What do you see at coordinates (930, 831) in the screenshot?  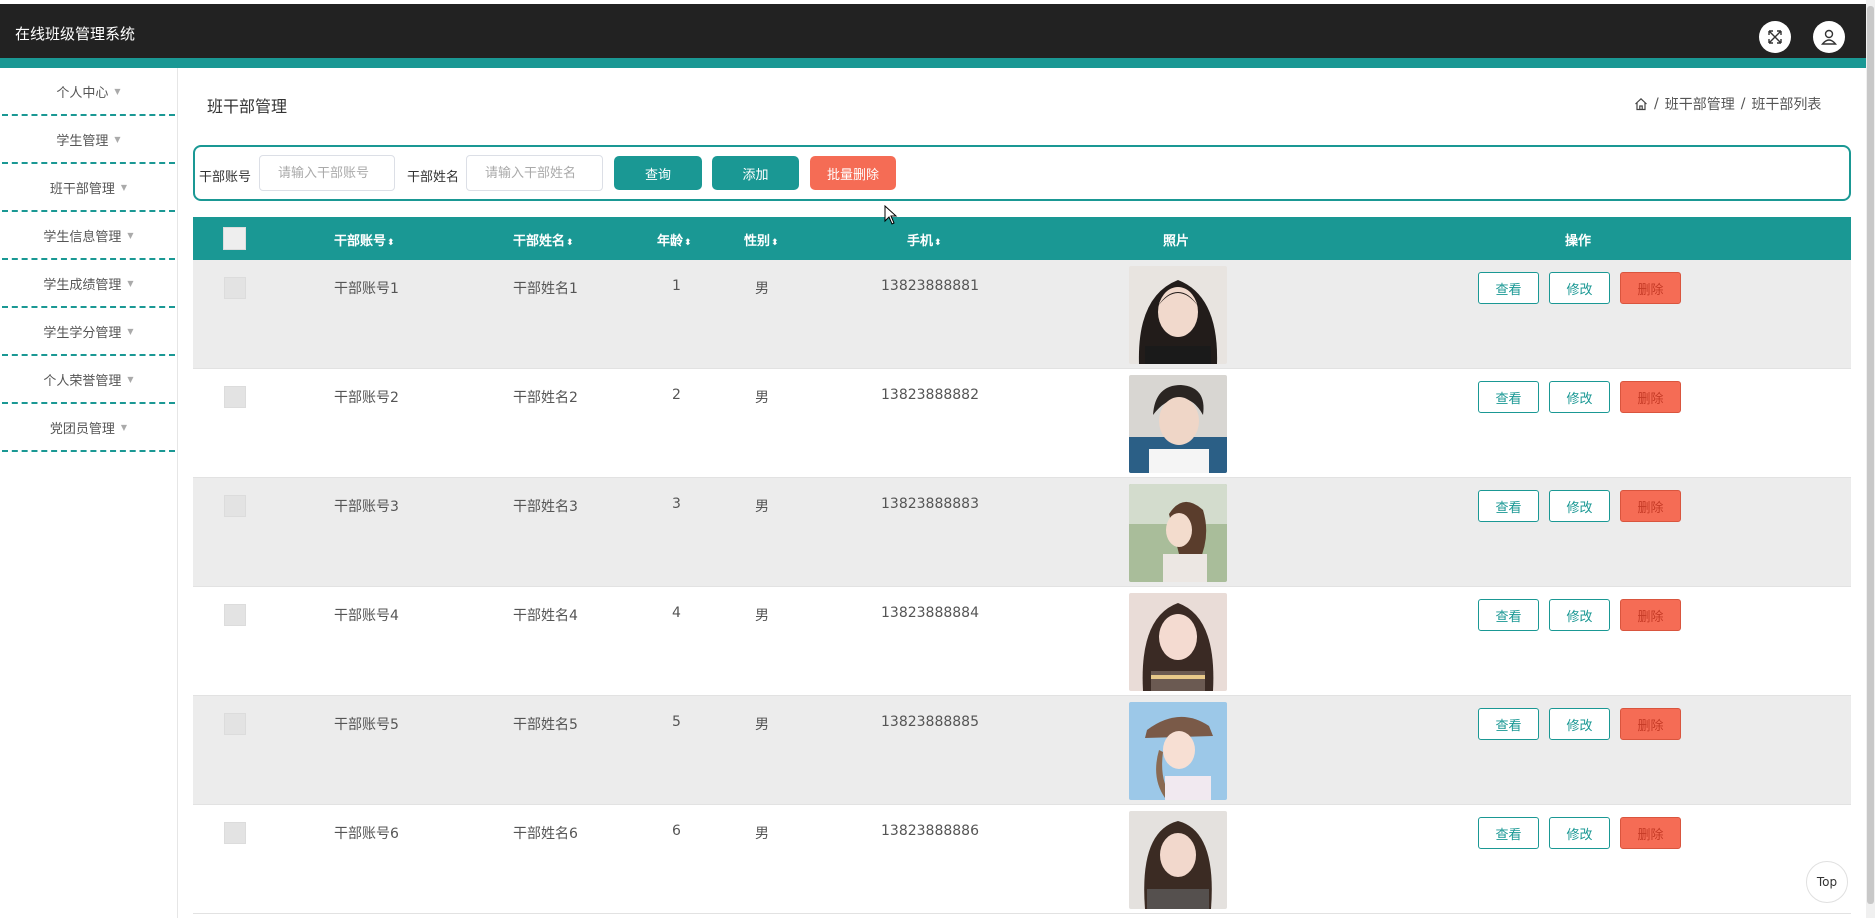 I see `cell-phone: 13823888886` at bounding box center [930, 831].